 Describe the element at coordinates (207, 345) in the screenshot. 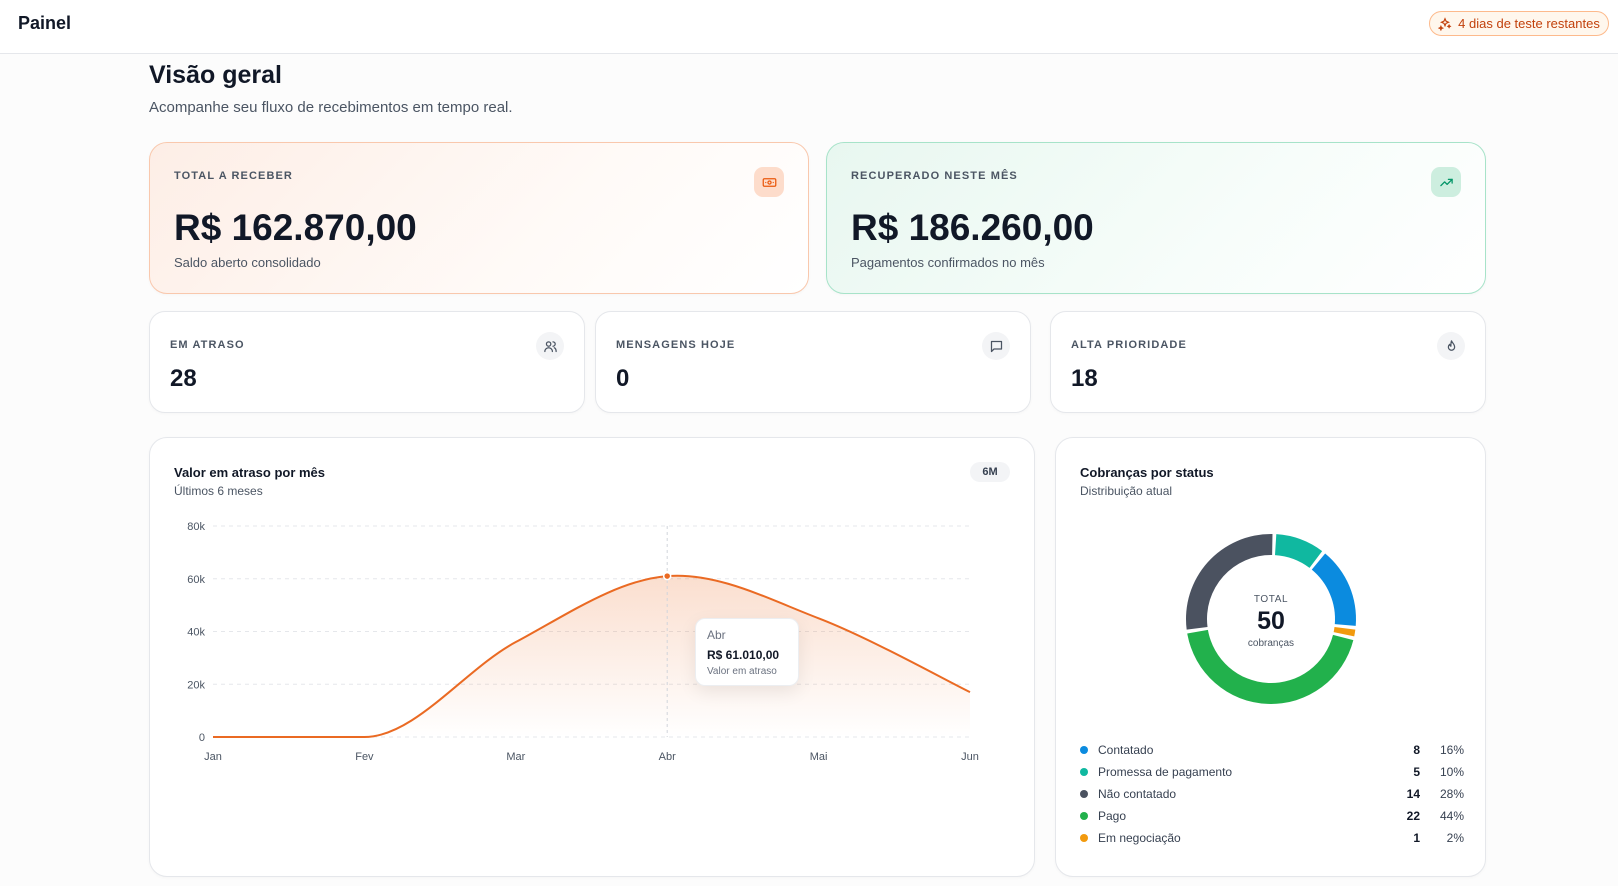

I see `kpi-label: EM ATRASO` at that location.